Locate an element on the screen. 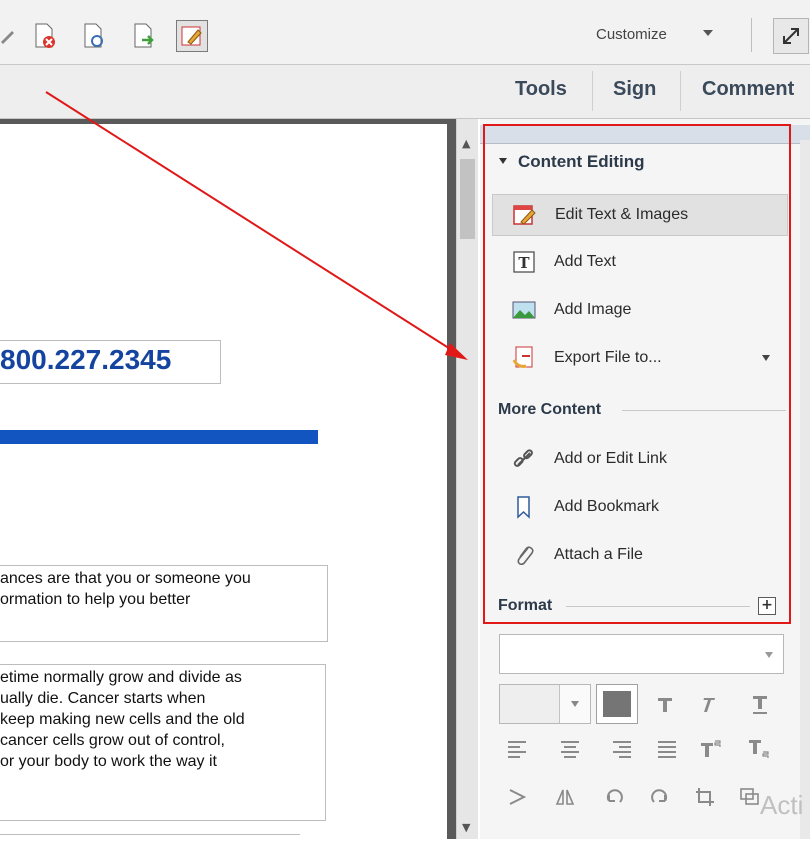  expand-format-icon: + is located at coordinates (767, 606).